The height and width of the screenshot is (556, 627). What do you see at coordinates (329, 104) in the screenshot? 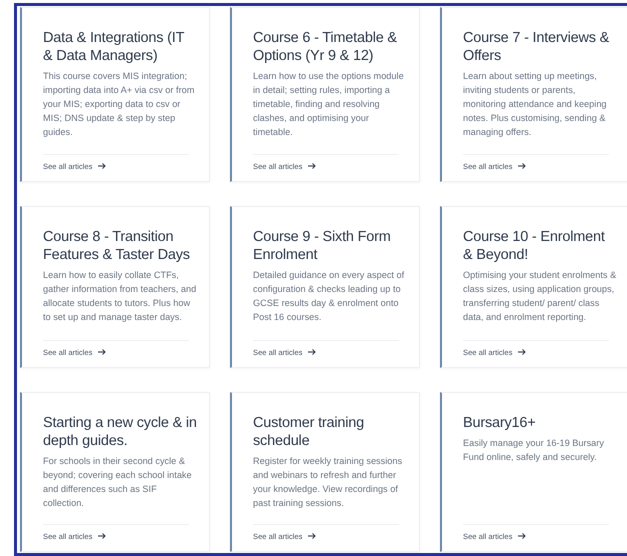
I see `card-description: Learn how to use the options module in detail; setting rules, importing a timetable, finding and resolving clashes, and optimising your timetable.` at bounding box center [329, 104].